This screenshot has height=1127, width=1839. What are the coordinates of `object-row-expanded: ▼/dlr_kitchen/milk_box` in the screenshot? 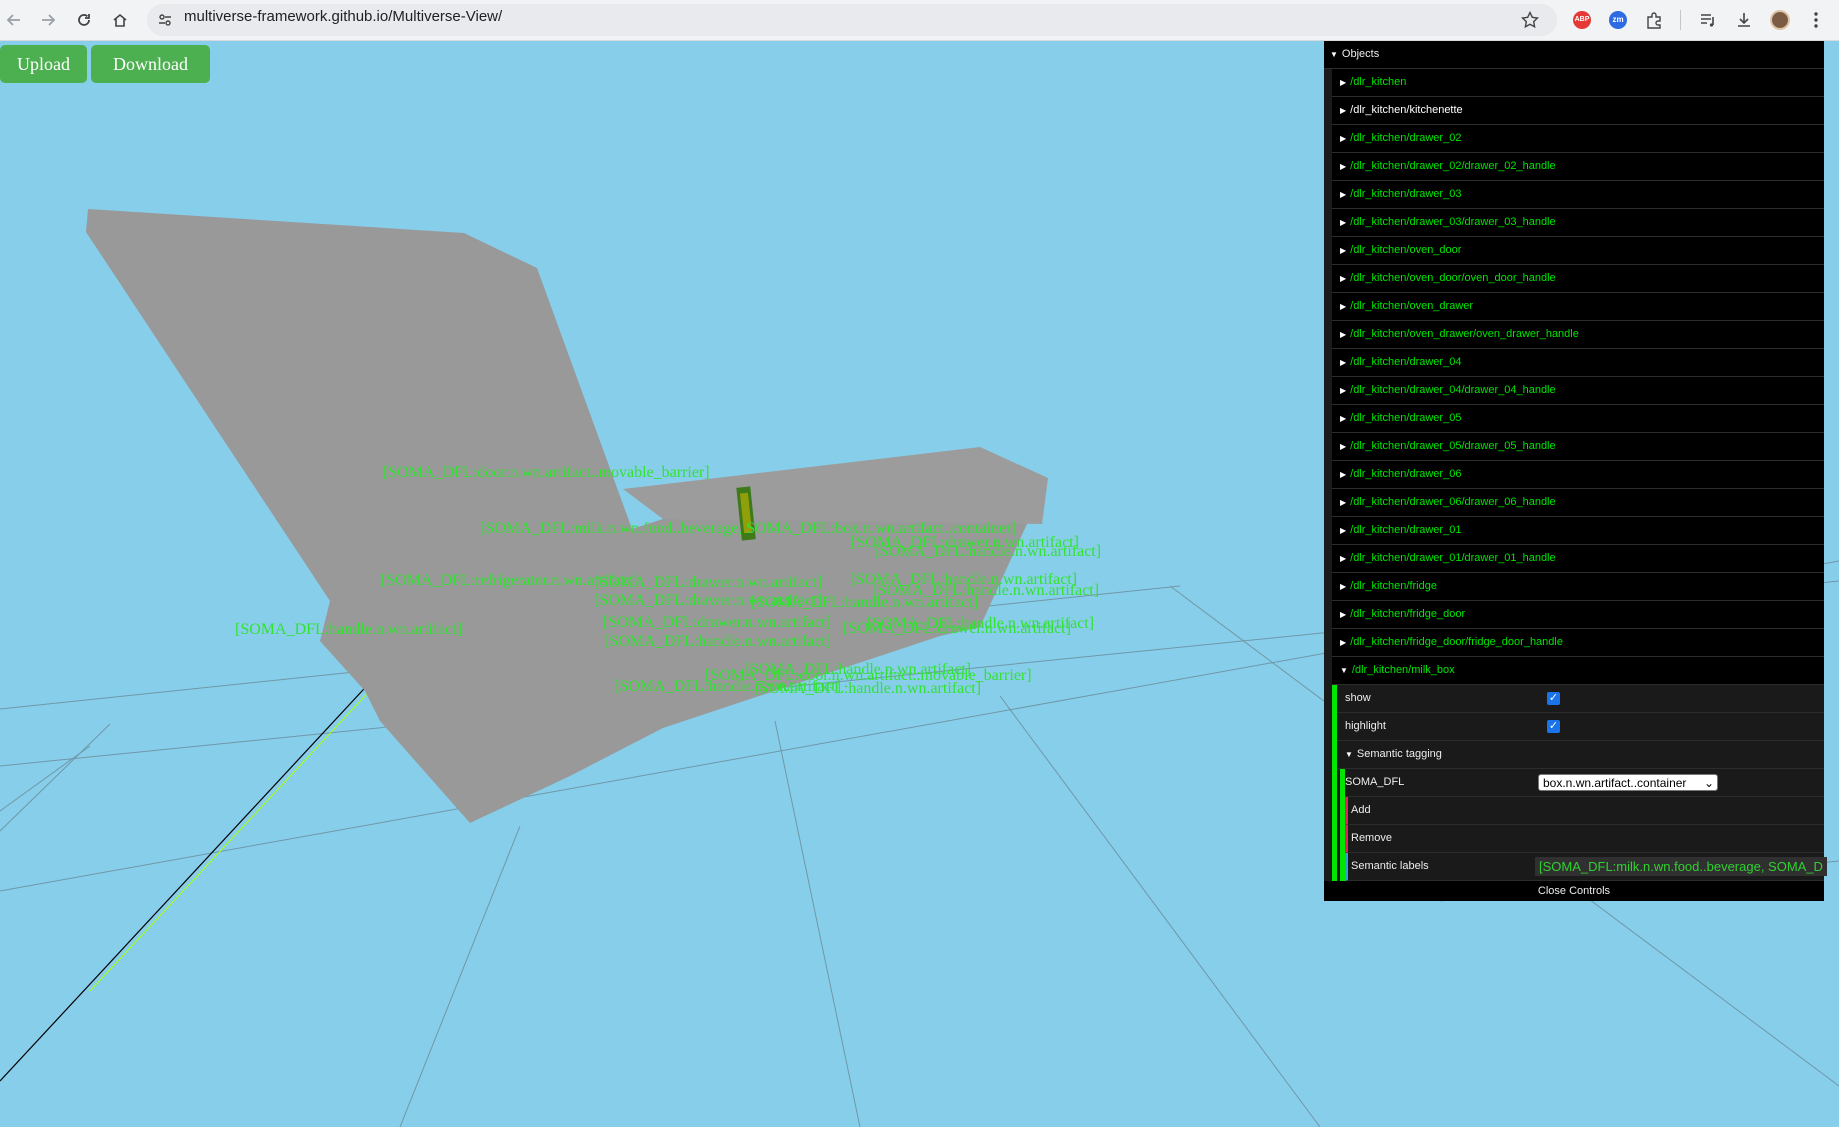 It's located at (1578, 671).